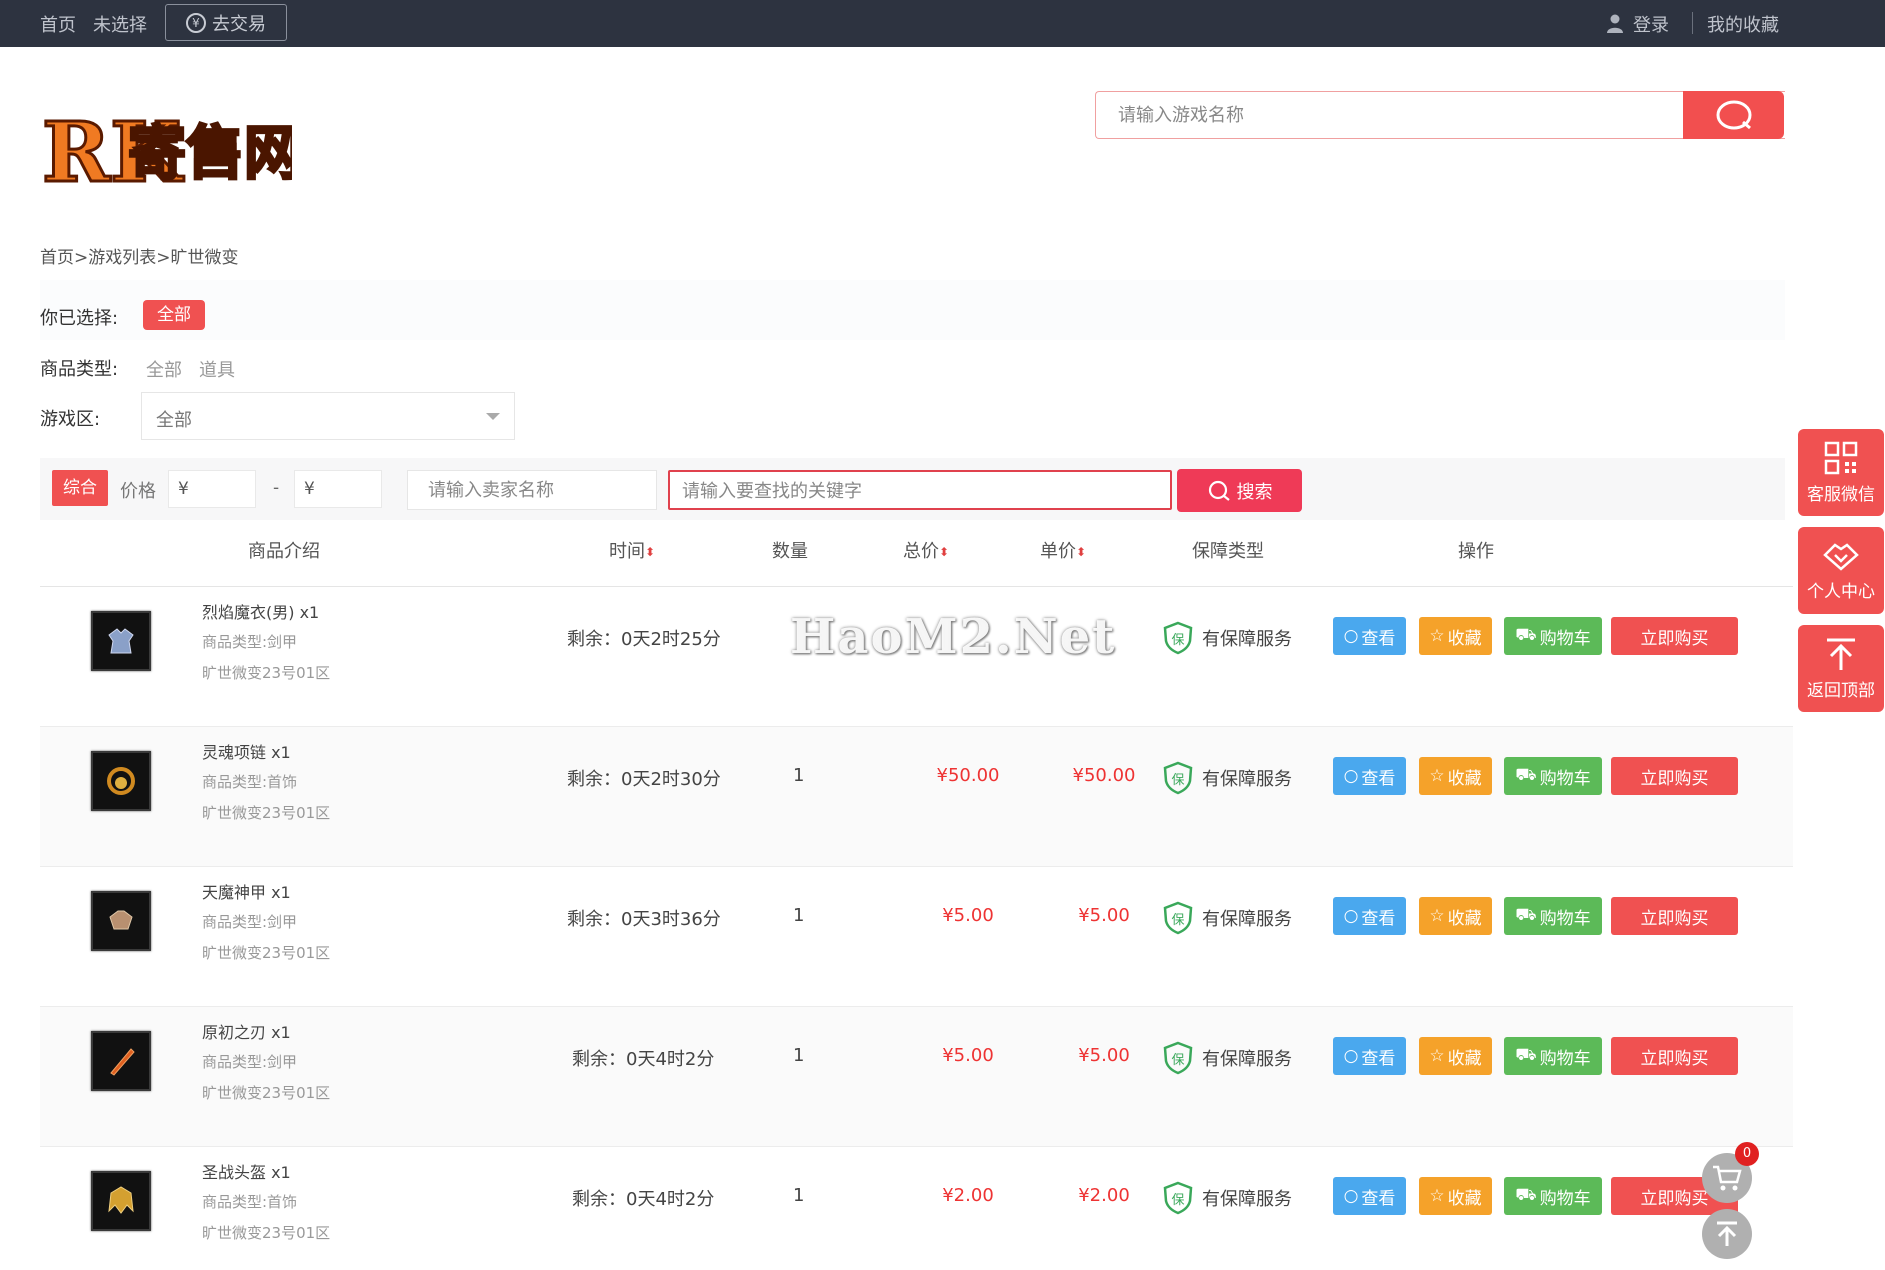  I want to click on user-center-button: 个人中心, so click(1841, 570).